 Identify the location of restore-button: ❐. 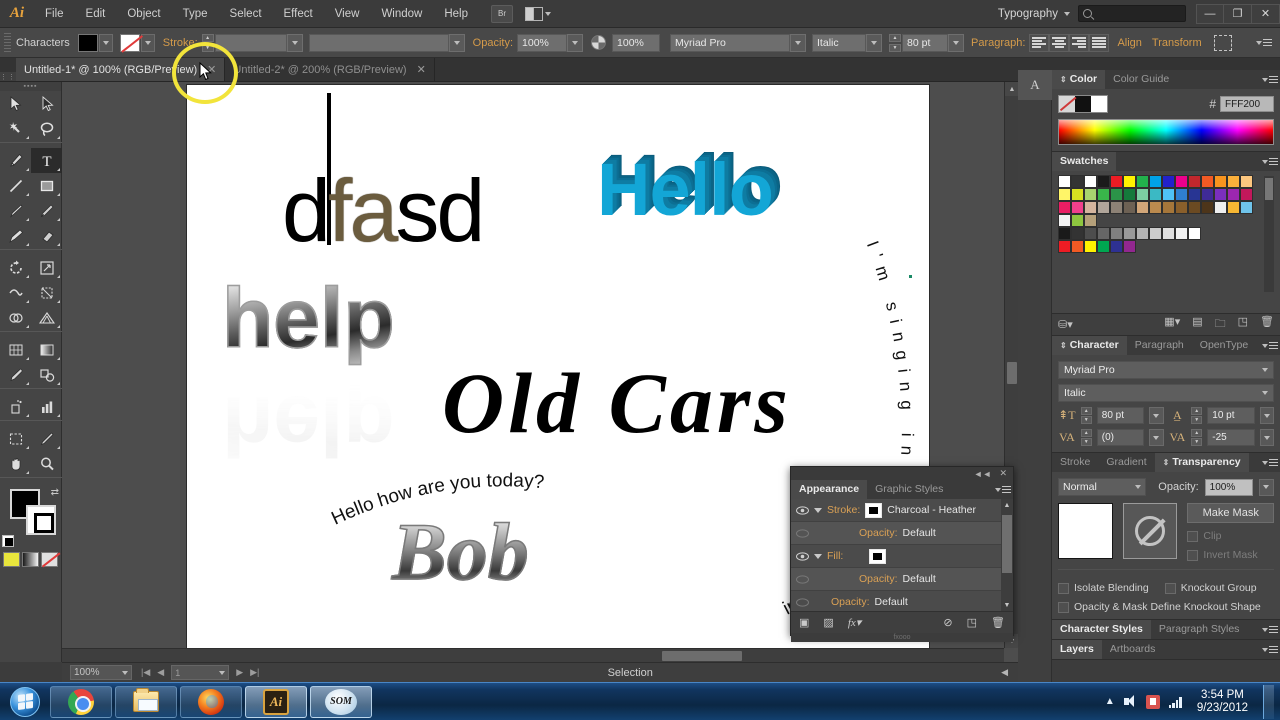
(1238, 13).